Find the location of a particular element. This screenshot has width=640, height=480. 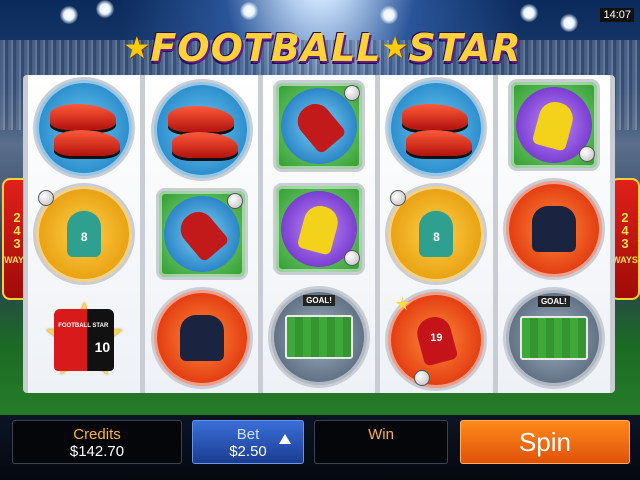

logo-text-football: FOOTBALL is located at coordinates (266, 48).